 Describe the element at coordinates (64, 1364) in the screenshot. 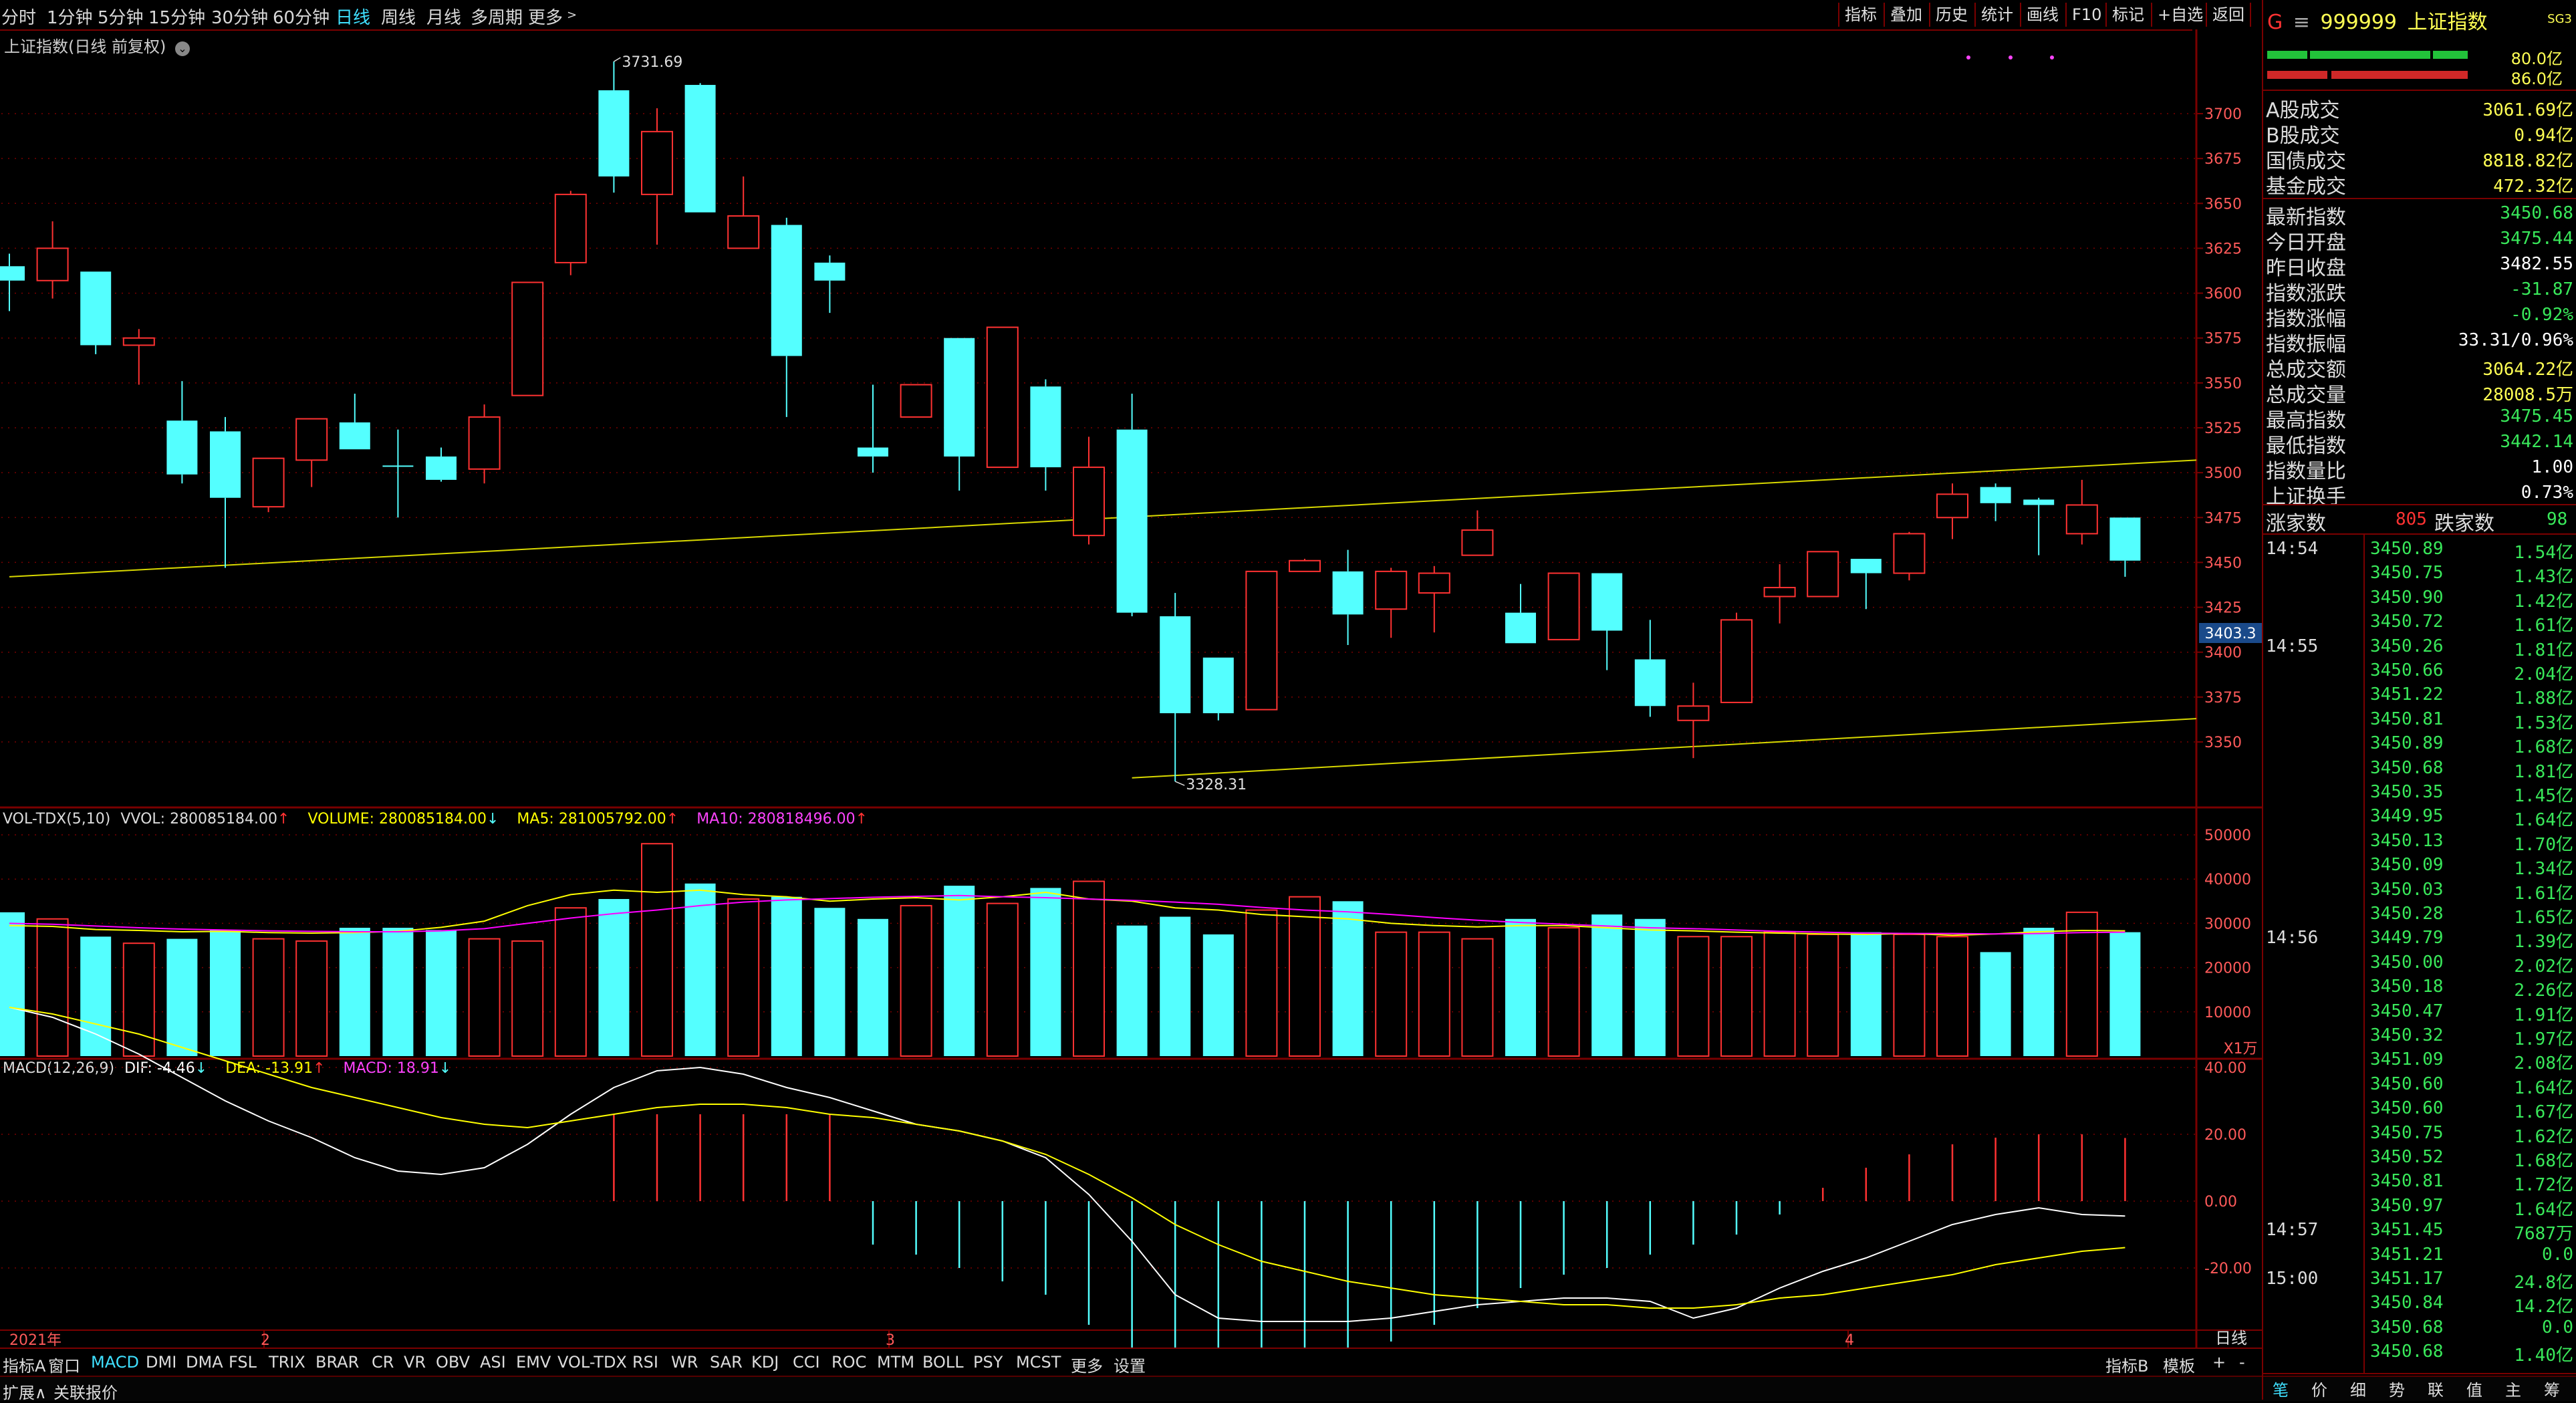

I see `tab-window: 窗口` at that location.